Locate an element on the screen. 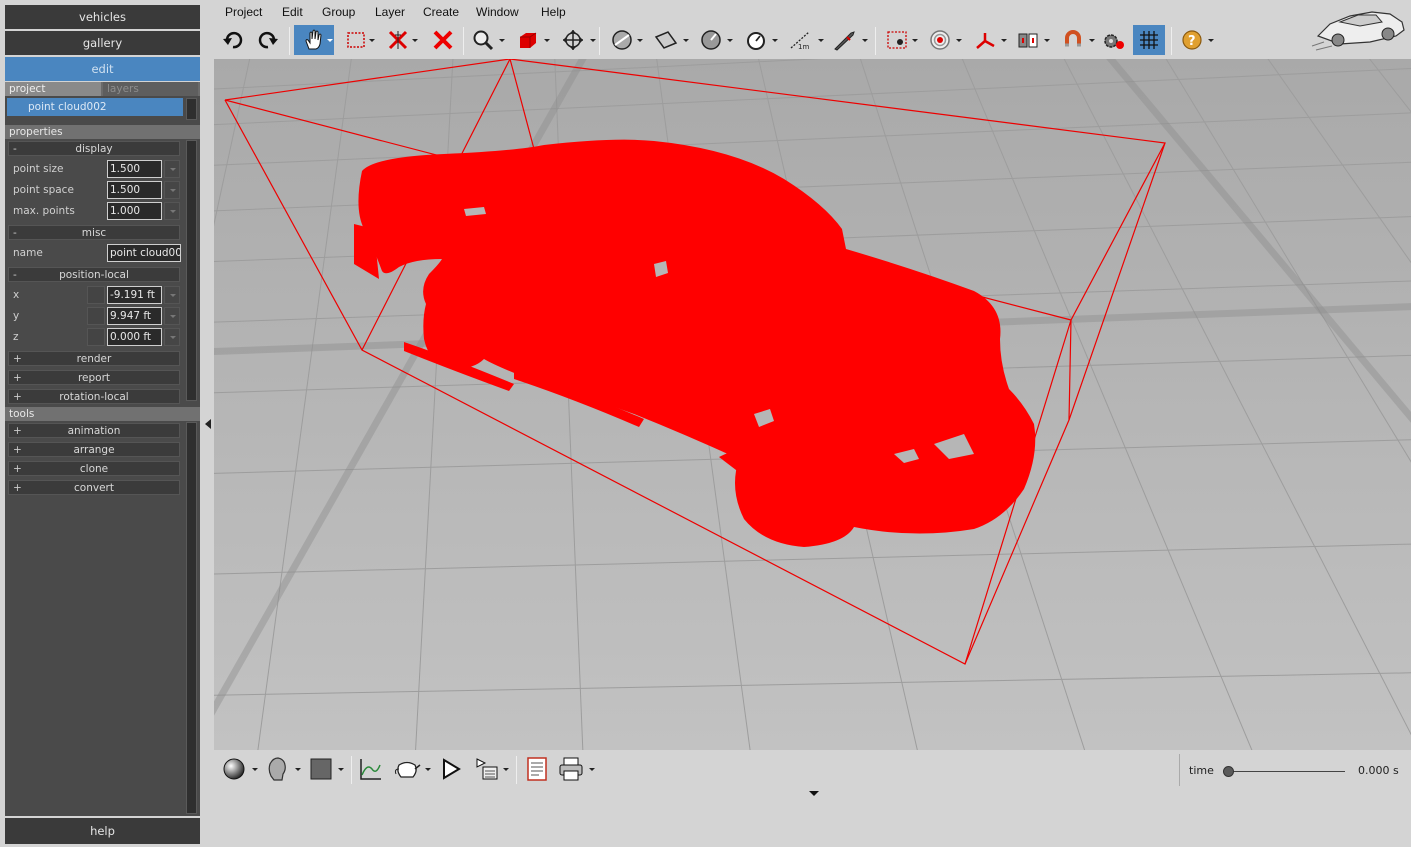 This screenshot has width=1411, height=847. name-field: point cloud002 is located at coordinates (144, 253).